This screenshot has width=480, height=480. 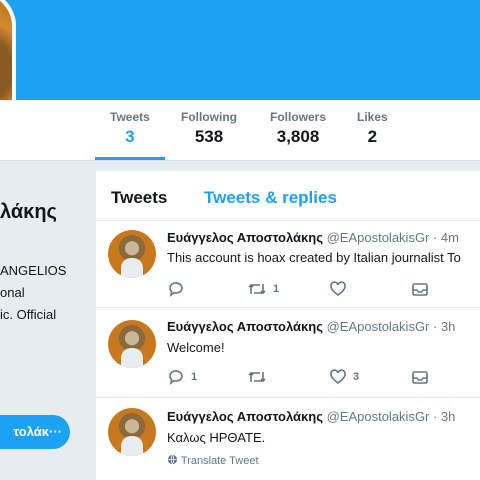 I want to click on tweet-actions: 1 3, so click(x=317, y=378).